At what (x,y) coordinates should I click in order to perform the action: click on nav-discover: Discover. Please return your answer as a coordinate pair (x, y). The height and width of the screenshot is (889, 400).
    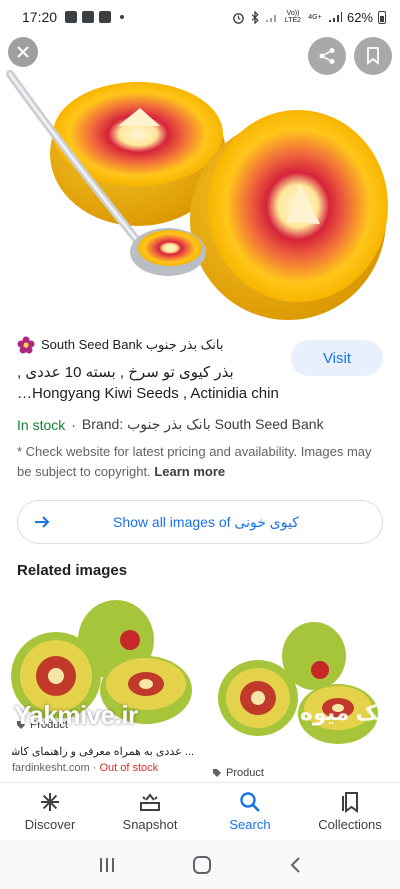
    Looking at the image, I should click on (50, 811).